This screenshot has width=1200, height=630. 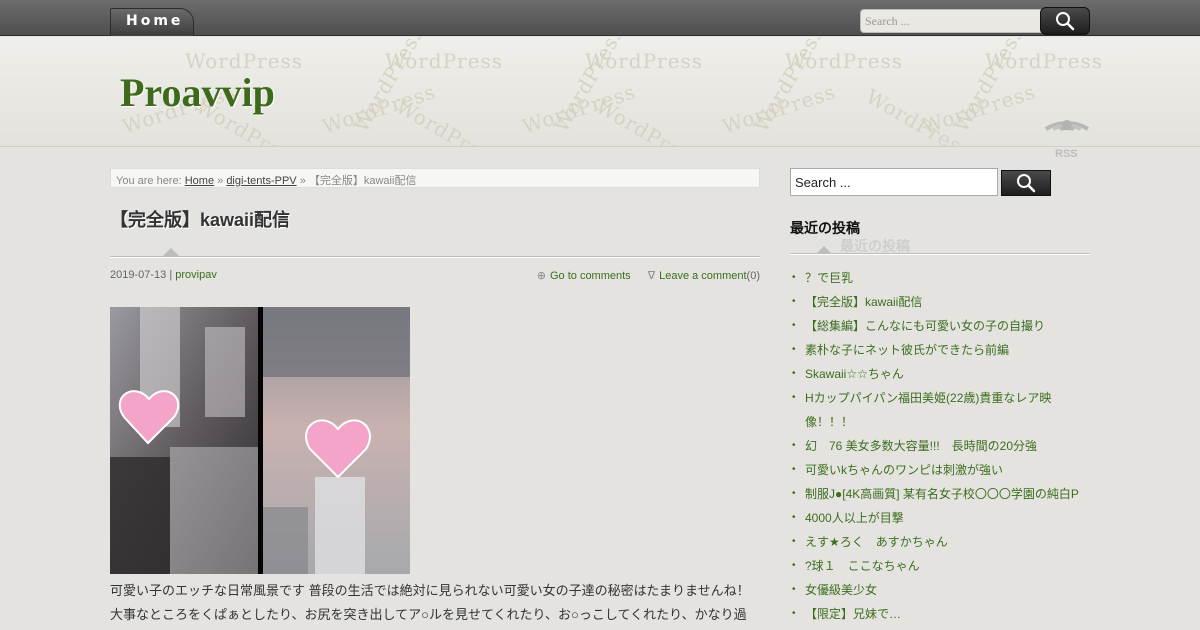 What do you see at coordinates (940, 374) in the screenshot?
I see `list-item: Skawaii☆☆ちゃん` at bounding box center [940, 374].